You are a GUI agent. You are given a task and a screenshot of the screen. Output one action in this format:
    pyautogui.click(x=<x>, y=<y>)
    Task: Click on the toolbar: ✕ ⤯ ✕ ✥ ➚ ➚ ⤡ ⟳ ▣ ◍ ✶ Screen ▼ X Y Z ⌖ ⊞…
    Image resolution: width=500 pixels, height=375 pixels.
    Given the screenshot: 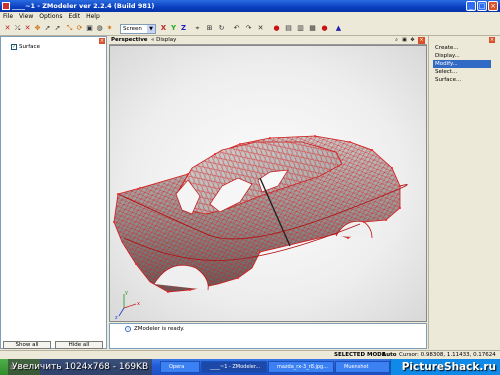 What is the action you would take?
    pyautogui.click(x=250, y=29)
    